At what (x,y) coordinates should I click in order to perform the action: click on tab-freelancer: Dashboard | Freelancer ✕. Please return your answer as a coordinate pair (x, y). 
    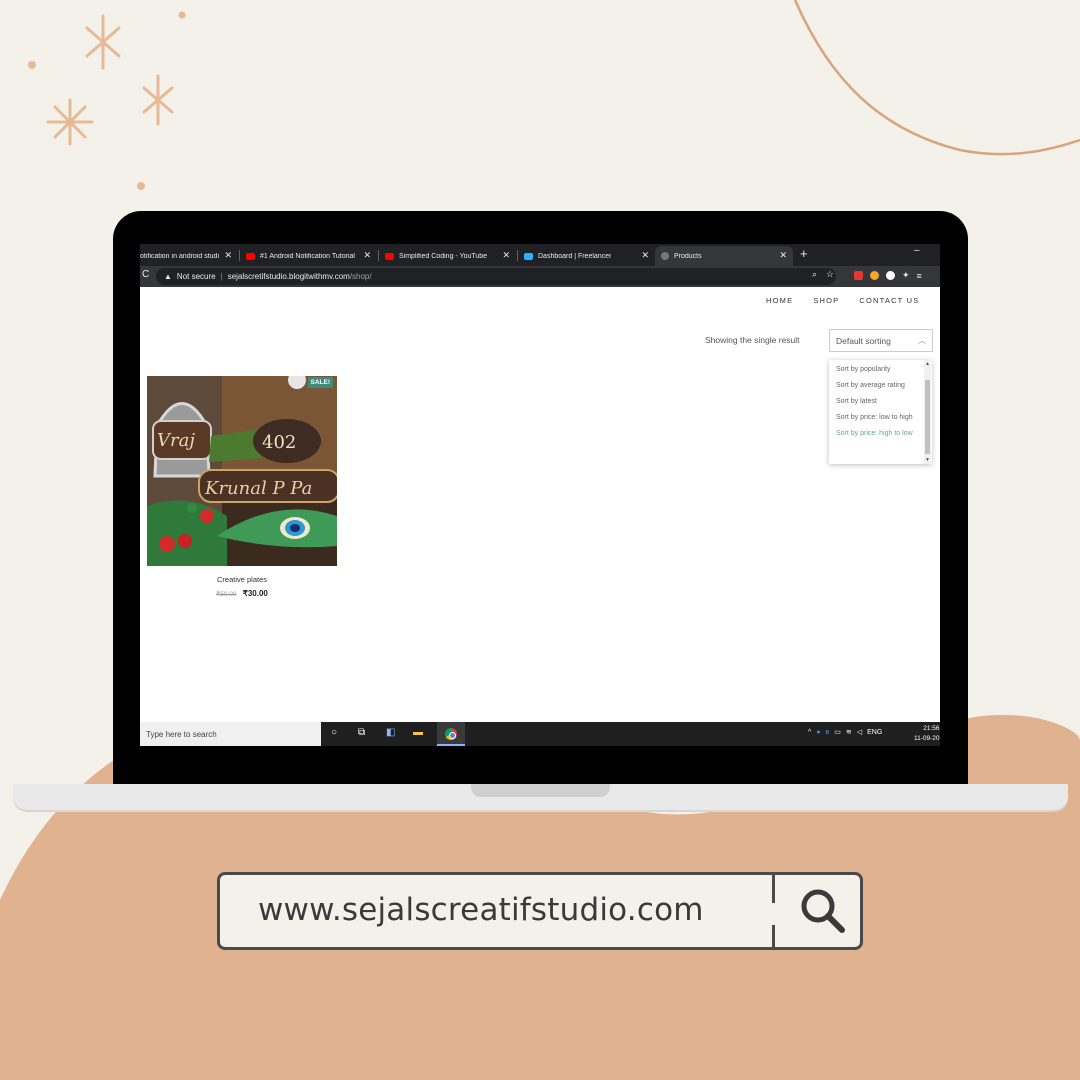
    Looking at the image, I should click on (586, 256).